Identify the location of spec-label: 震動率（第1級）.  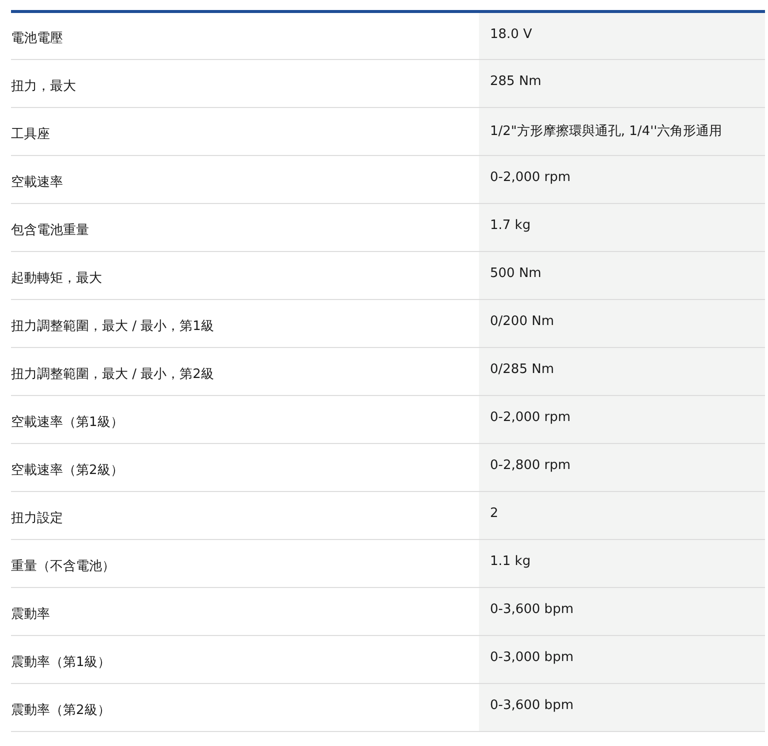
(245, 660).